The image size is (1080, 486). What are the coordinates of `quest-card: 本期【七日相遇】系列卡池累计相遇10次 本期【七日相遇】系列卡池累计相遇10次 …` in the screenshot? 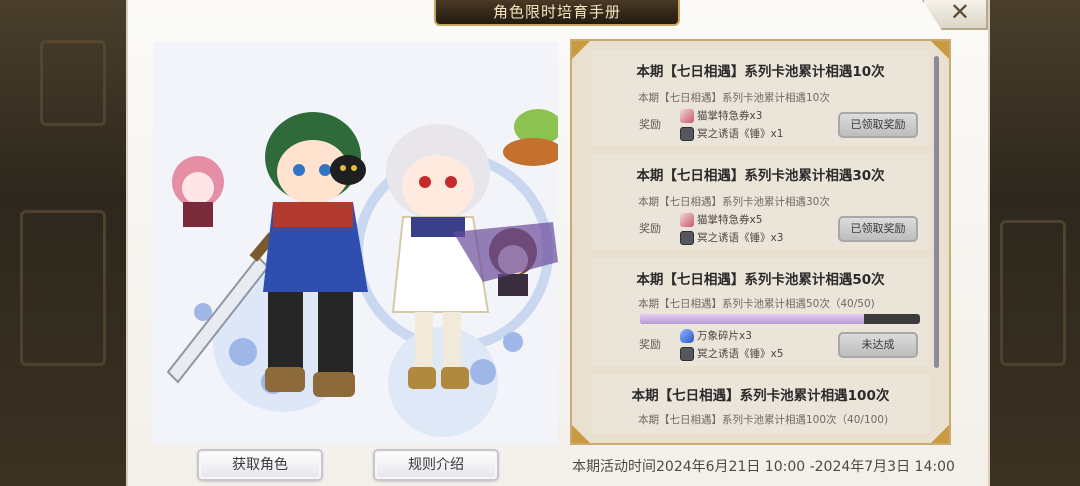 It's located at (760, 98).